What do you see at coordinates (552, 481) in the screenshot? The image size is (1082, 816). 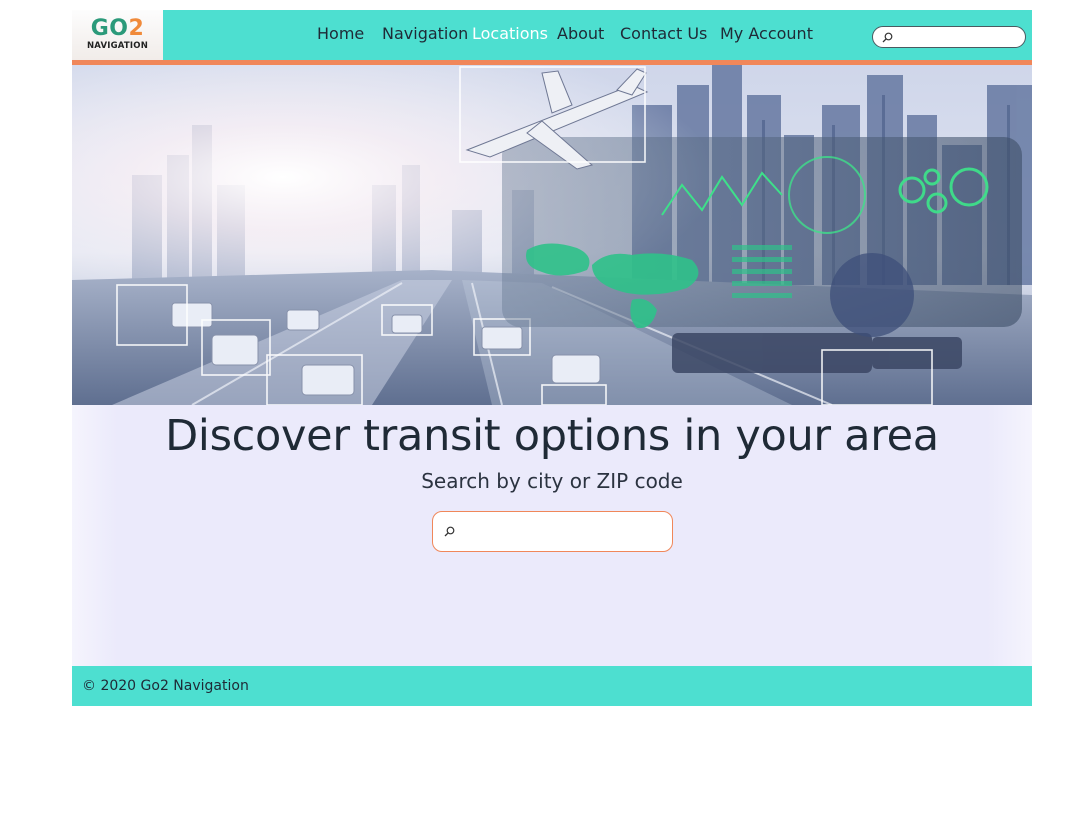 I see `page-subtitle: Search by city or ZIP code` at bounding box center [552, 481].